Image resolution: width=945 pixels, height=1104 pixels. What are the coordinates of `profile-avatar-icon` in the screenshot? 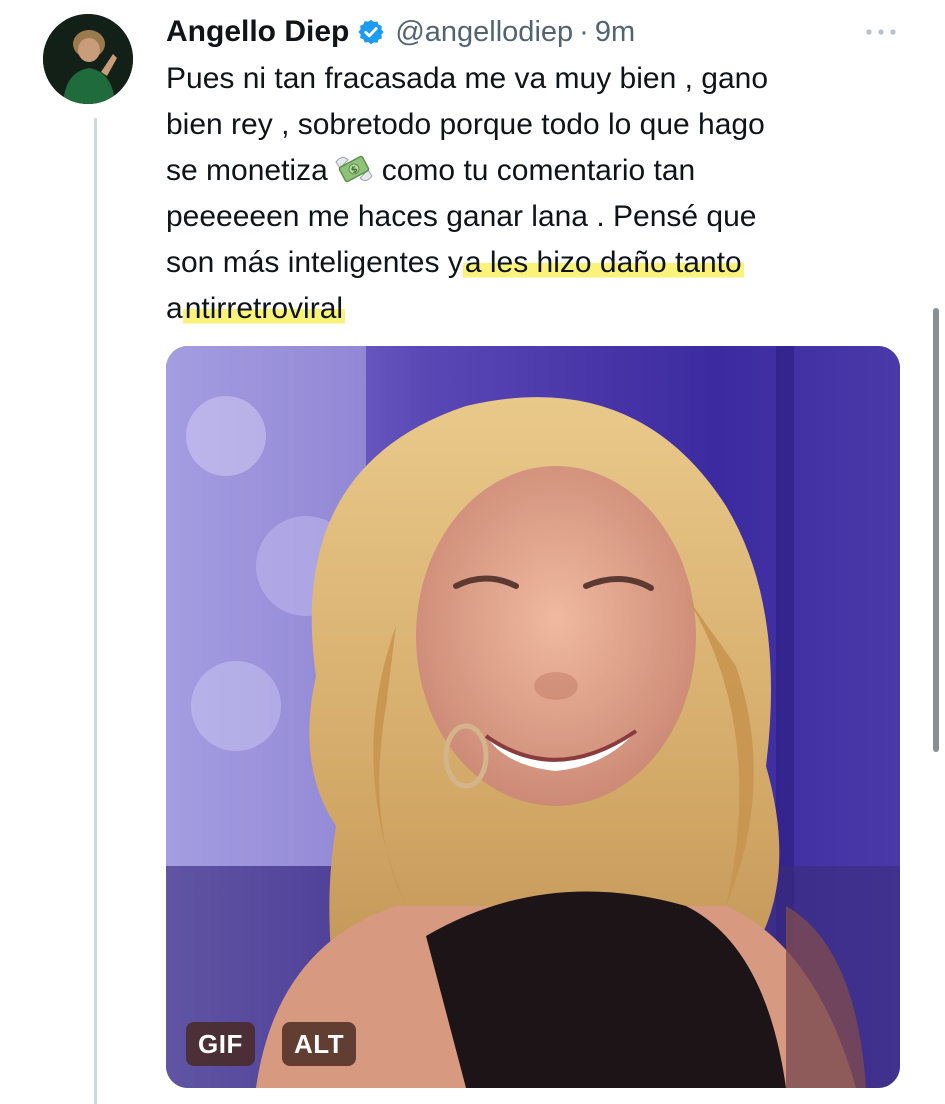 It's located at (88, 59).